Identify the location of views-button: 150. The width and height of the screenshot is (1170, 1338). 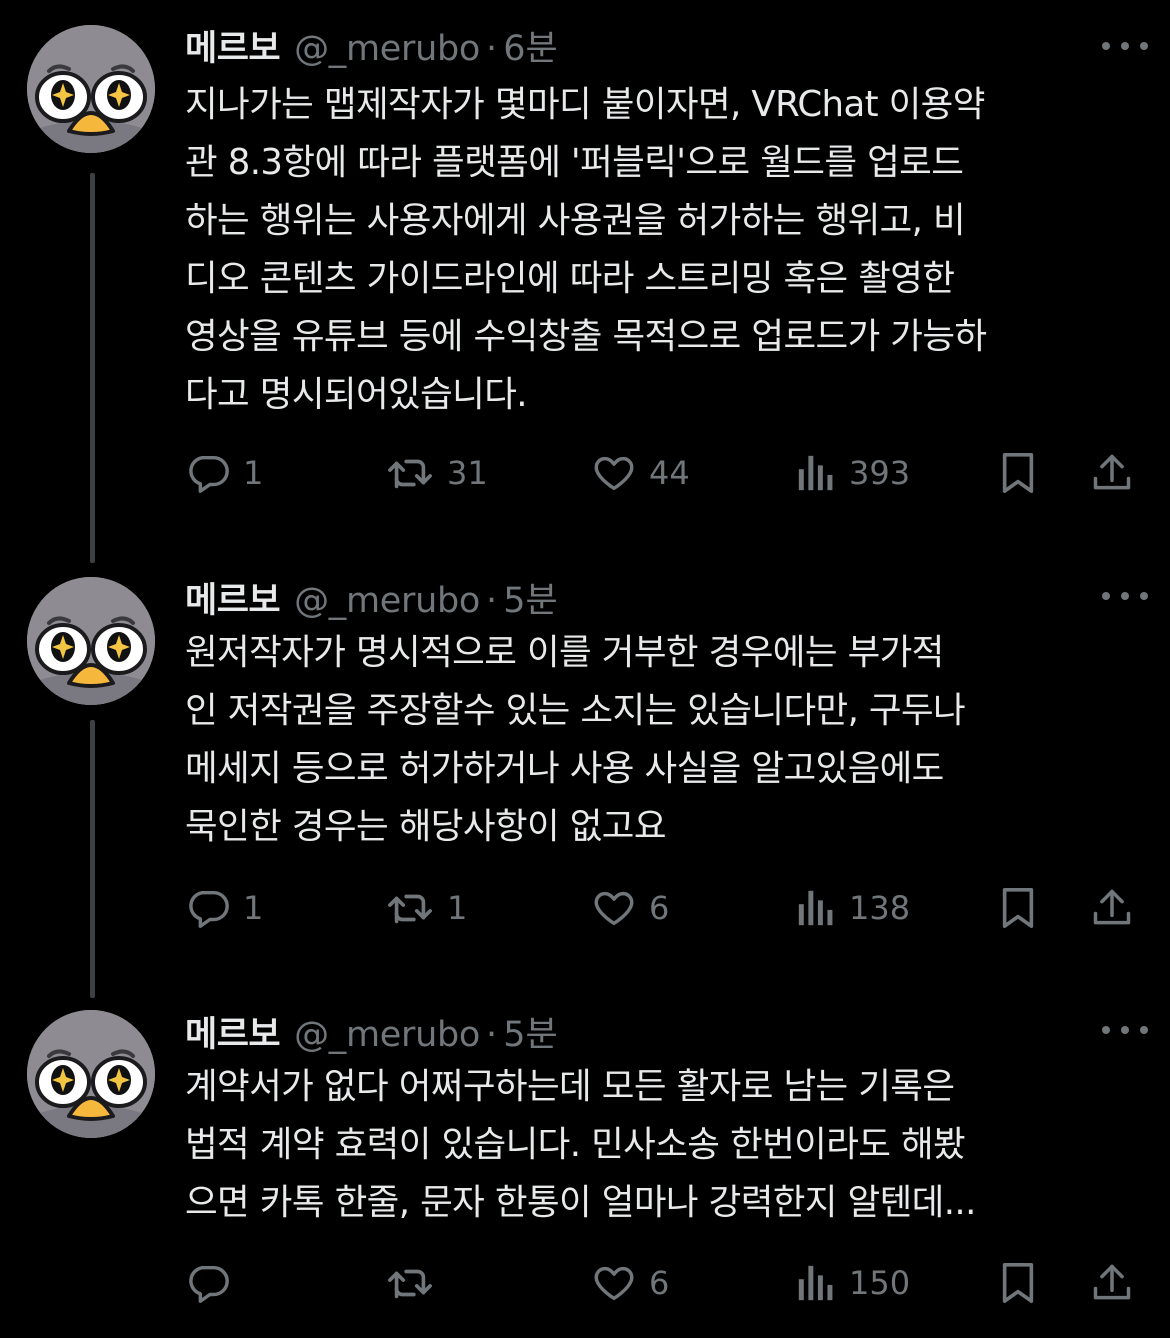
(852, 1283).